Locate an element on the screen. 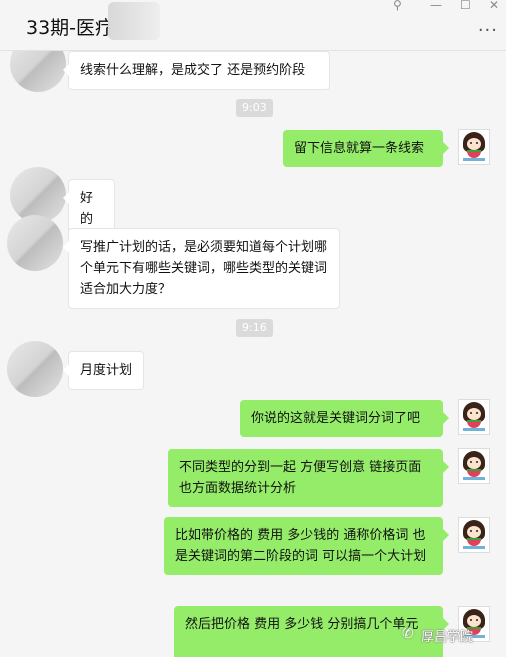 The image size is (506, 657). more-icon: ··· is located at coordinates (488, 30).